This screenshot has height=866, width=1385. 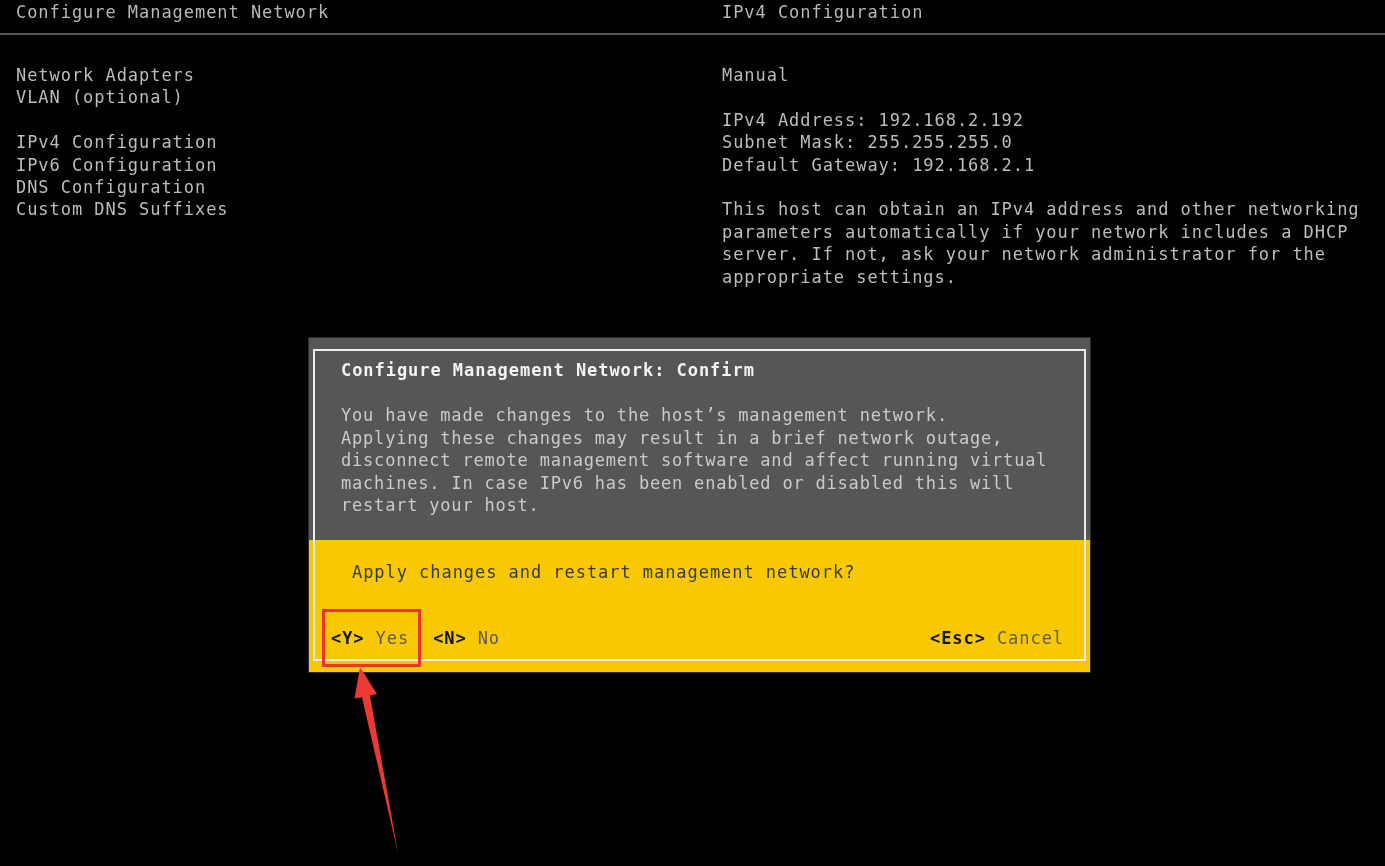 What do you see at coordinates (372, 638) in the screenshot?
I see `dialog-action-button: <Y> Yes` at bounding box center [372, 638].